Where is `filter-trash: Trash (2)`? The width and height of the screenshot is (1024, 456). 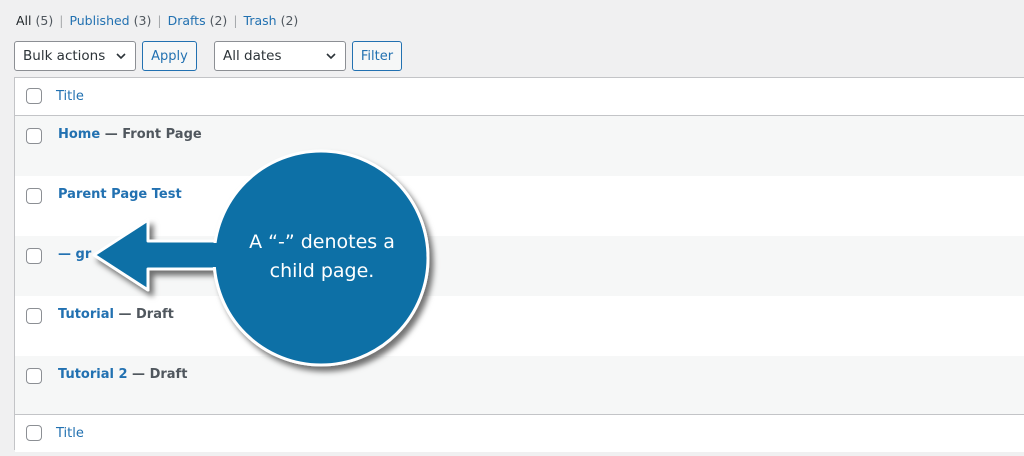 filter-trash: Trash (2) is located at coordinates (271, 20).